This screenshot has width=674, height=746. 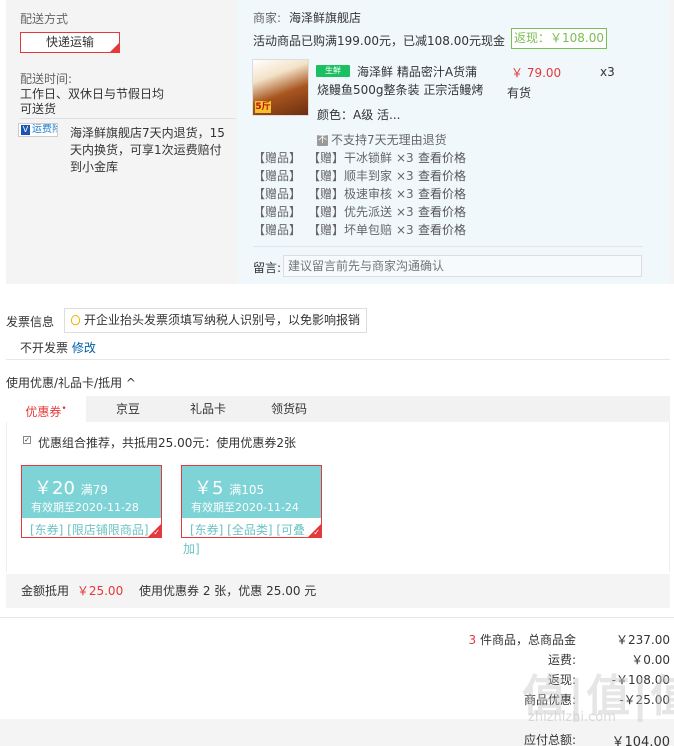 I want to click on insurance-text-3: 到小金库, so click(x=94, y=167).